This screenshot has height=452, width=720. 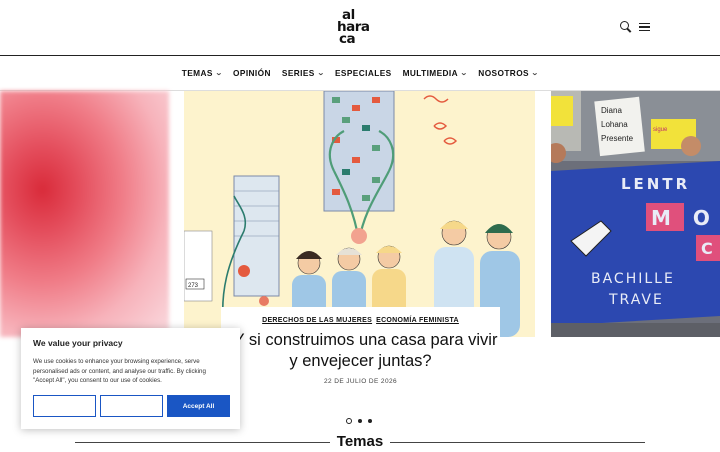 I want to click on svg-text: TRAVE, so click(x=636, y=300).